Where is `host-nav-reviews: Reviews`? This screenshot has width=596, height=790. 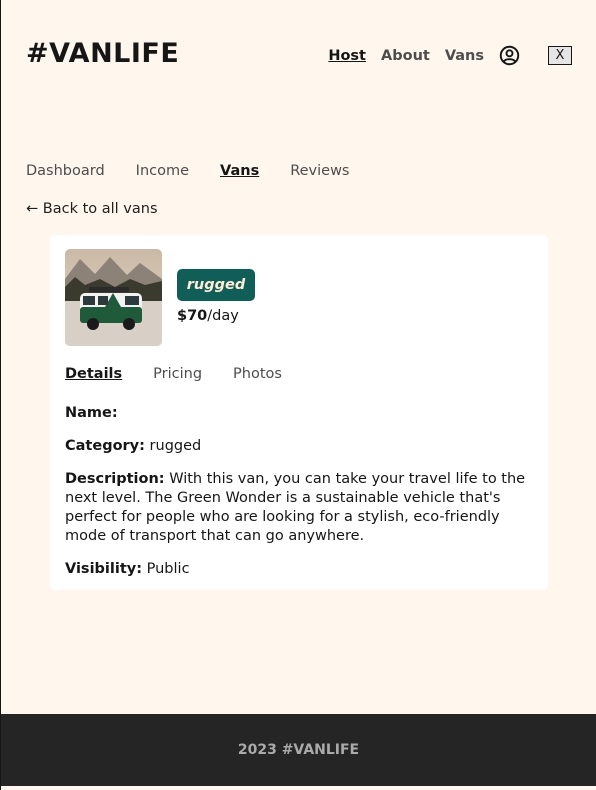 host-nav-reviews: Reviews is located at coordinates (319, 171).